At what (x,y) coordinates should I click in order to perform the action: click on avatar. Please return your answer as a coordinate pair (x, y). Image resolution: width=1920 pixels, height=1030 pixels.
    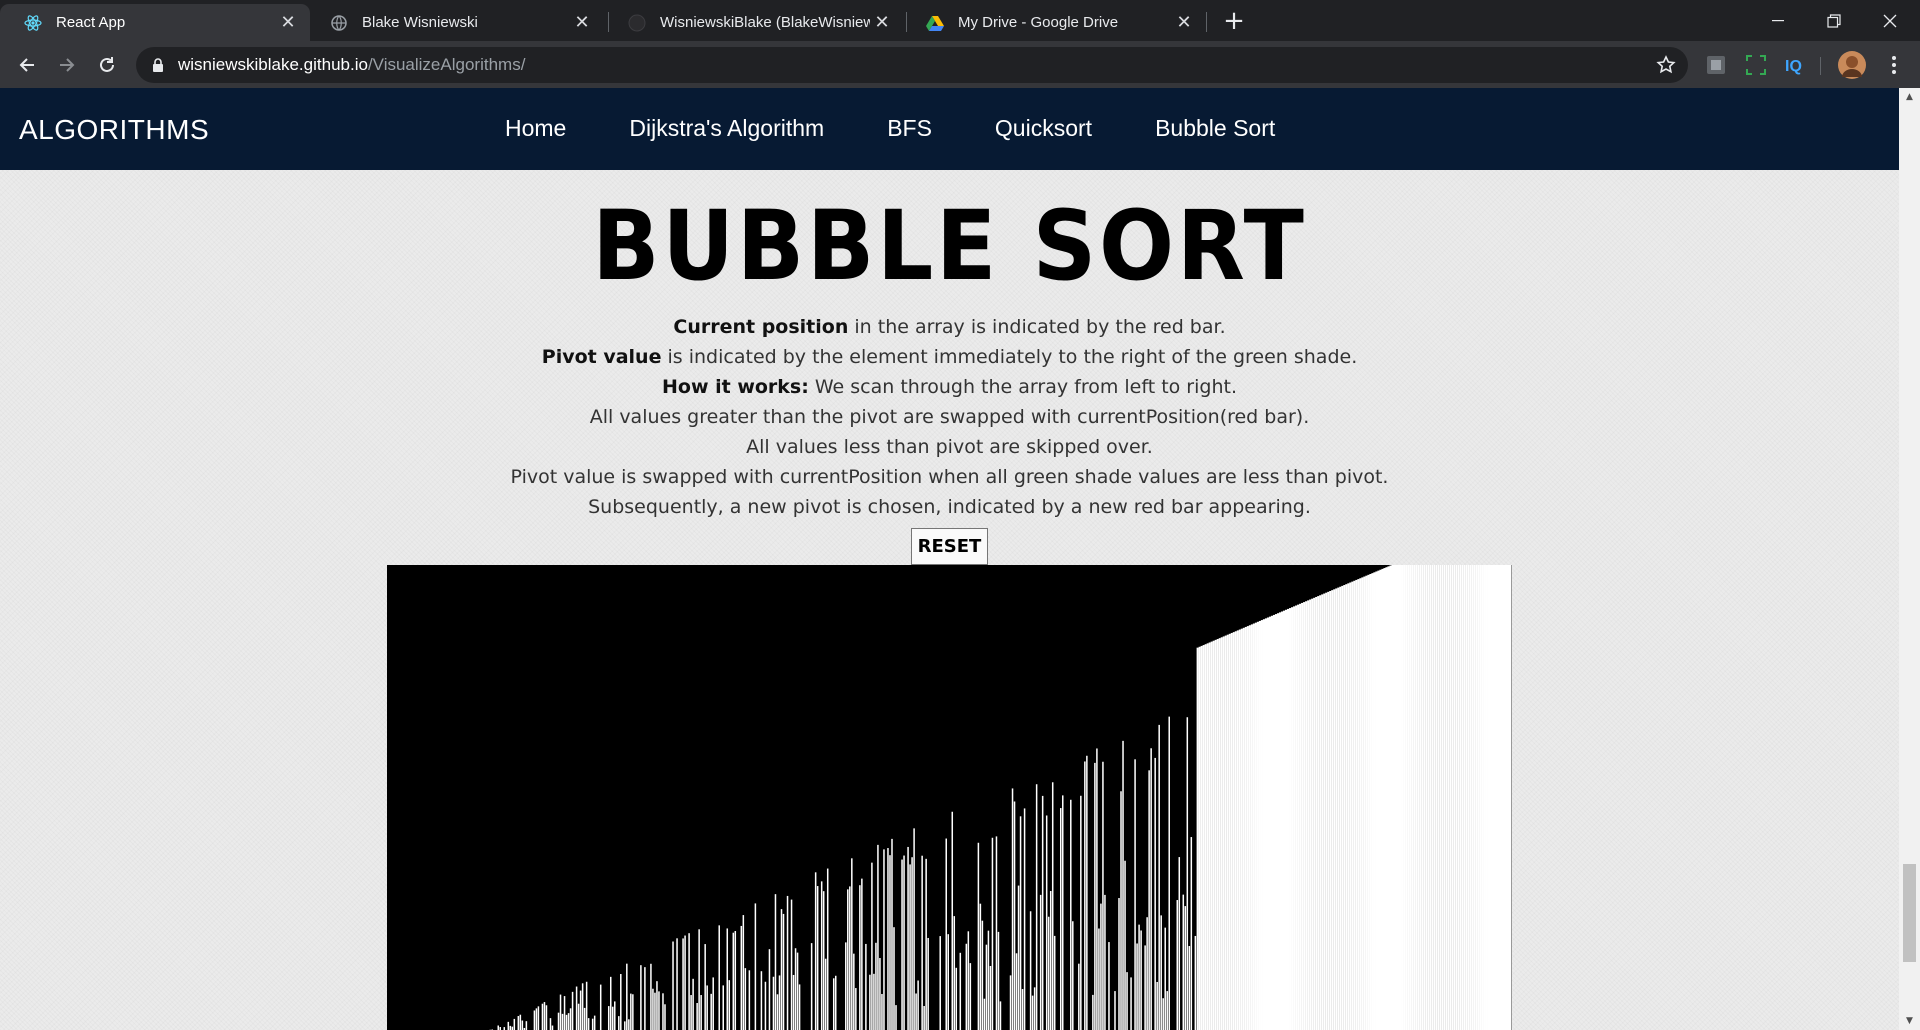
    Looking at the image, I should click on (1852, 65).